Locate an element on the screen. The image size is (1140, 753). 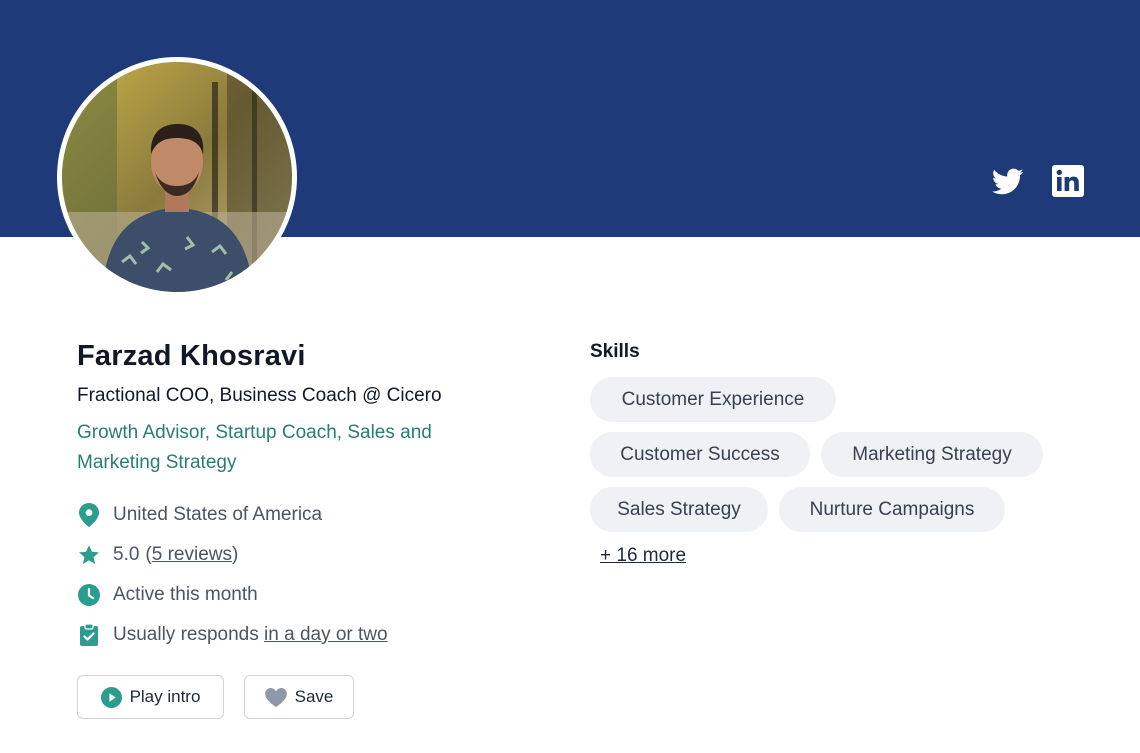
skill-chip: Nurture Campaigns is located at coordinates (892, 509).